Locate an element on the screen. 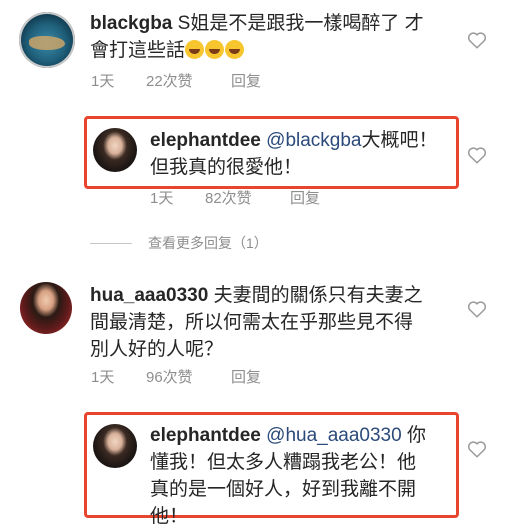 The height and width of the screenshot is (530, 513). comment-meta: 1天 22次赞 回复 is located at coordinates (176, 80).